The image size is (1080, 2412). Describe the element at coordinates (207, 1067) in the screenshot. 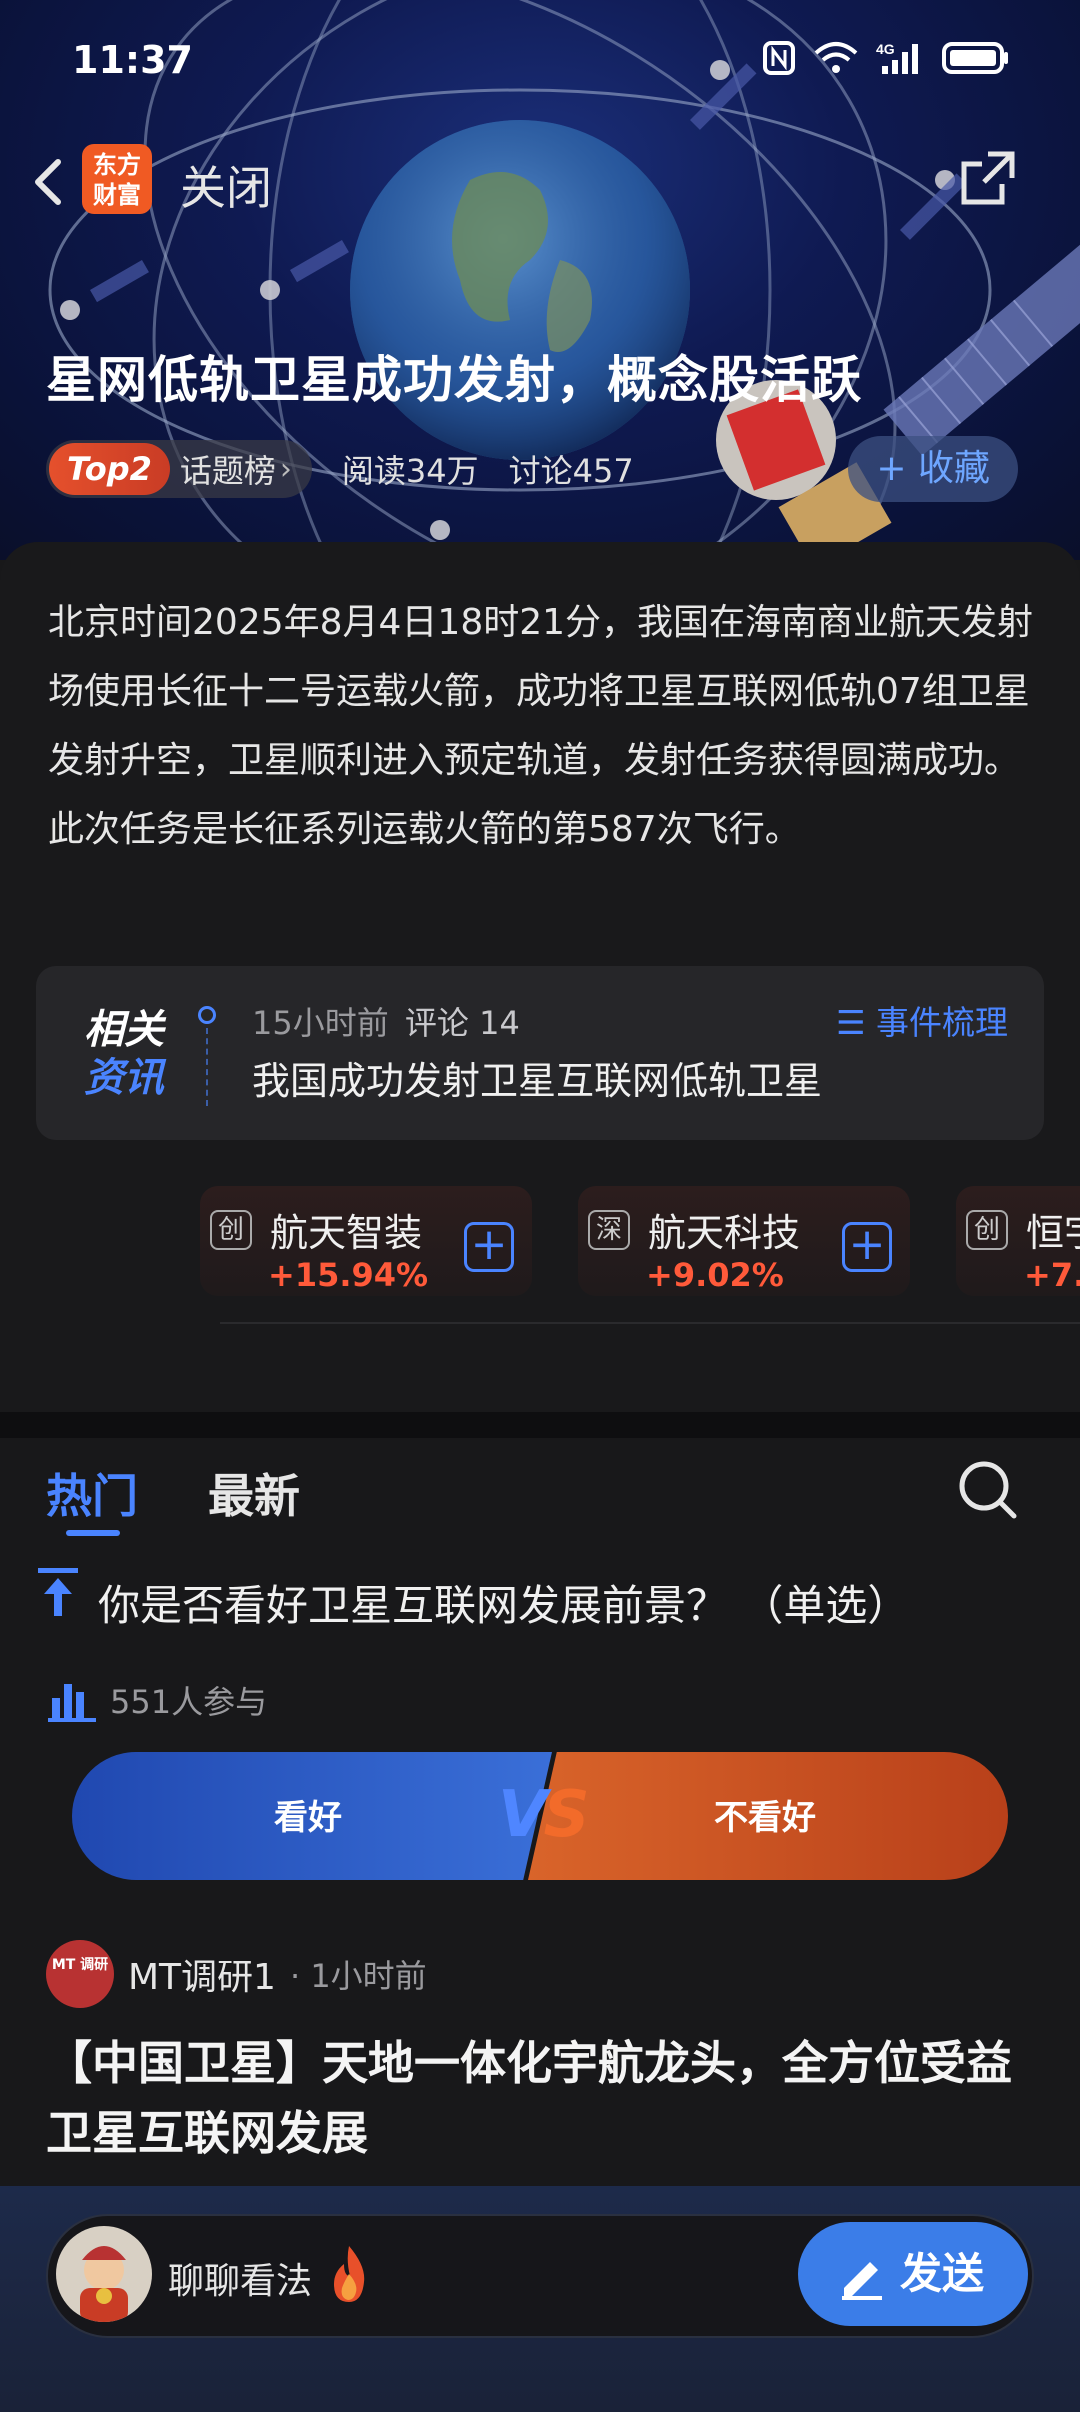

I see `timeline-line` at that location.